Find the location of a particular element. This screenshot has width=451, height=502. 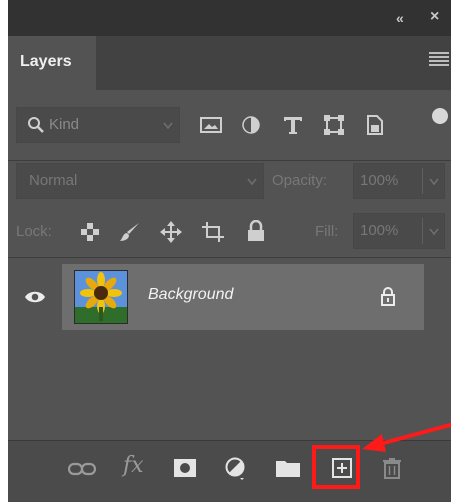

layer-thumbnail is located at coordinates (101, 297).